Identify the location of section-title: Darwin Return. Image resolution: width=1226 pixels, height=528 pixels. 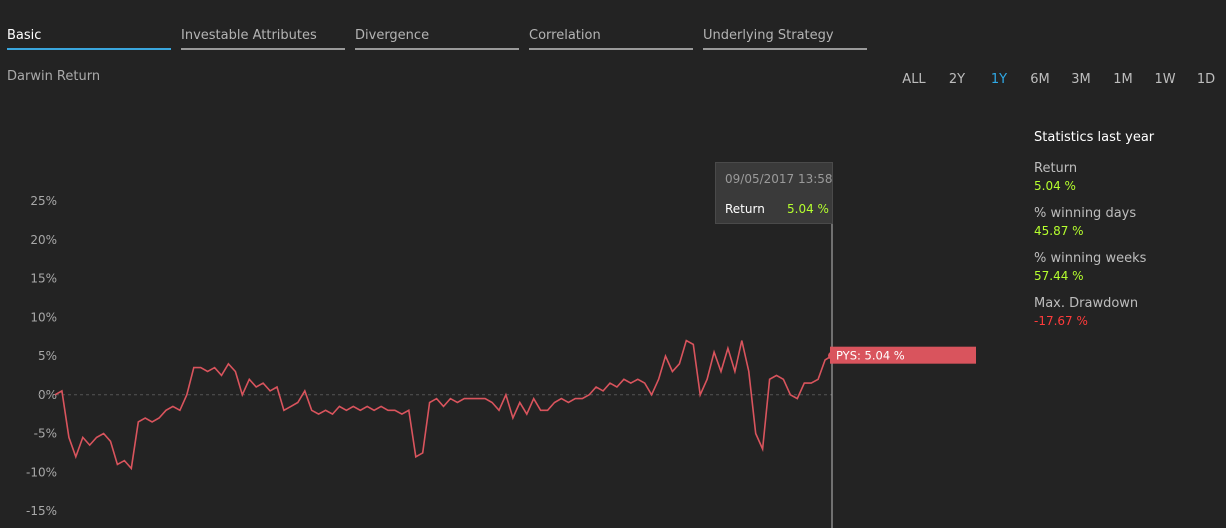
(54, 76).